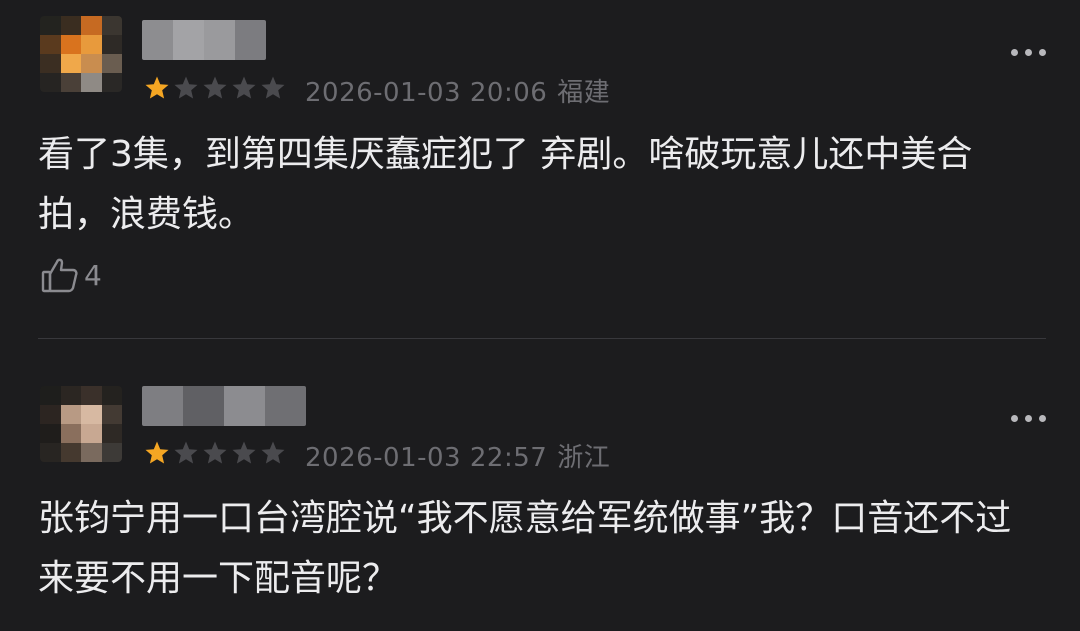 This screenshot has height=631, width=1080. I want to click on comment-meta: 2026-01-03 20:06 福建, so click(457, 90).